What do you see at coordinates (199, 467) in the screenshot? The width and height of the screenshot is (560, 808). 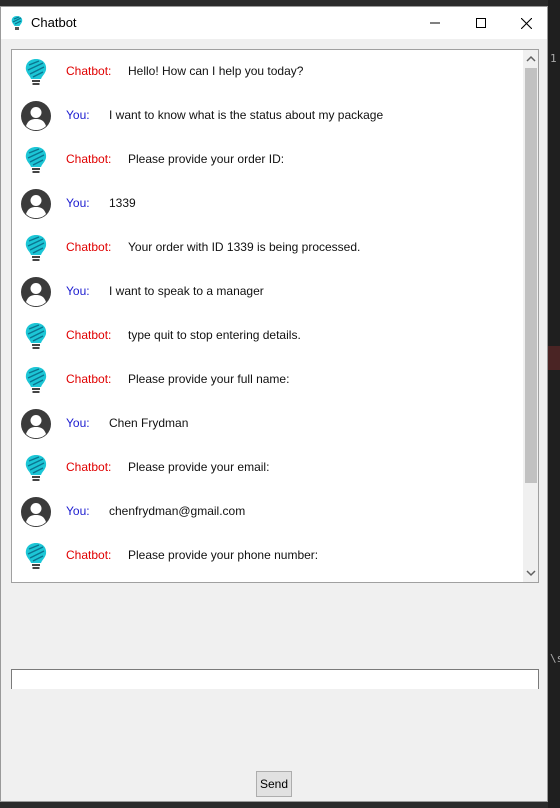 I see `message-text: Please provide your email:` at bounding box center [199, 467].